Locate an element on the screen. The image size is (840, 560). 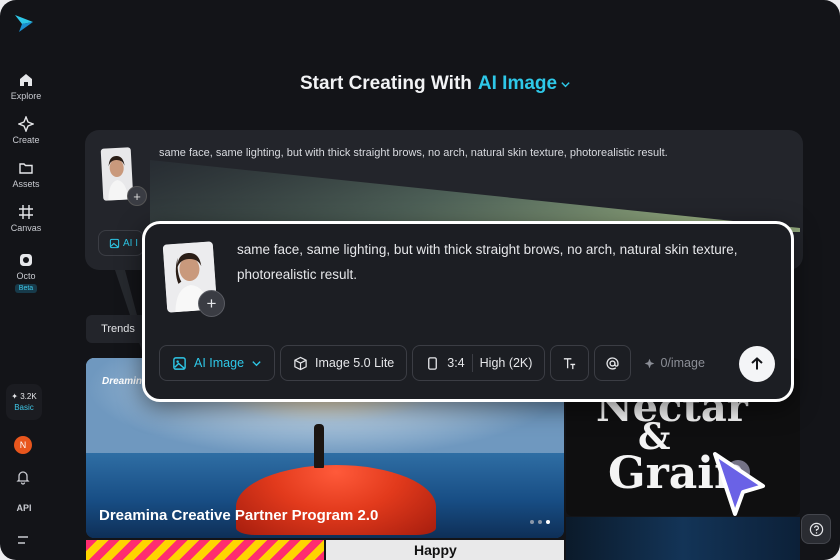
sidebar-item-canvas: Canvas is located at coordinates (26, 218).